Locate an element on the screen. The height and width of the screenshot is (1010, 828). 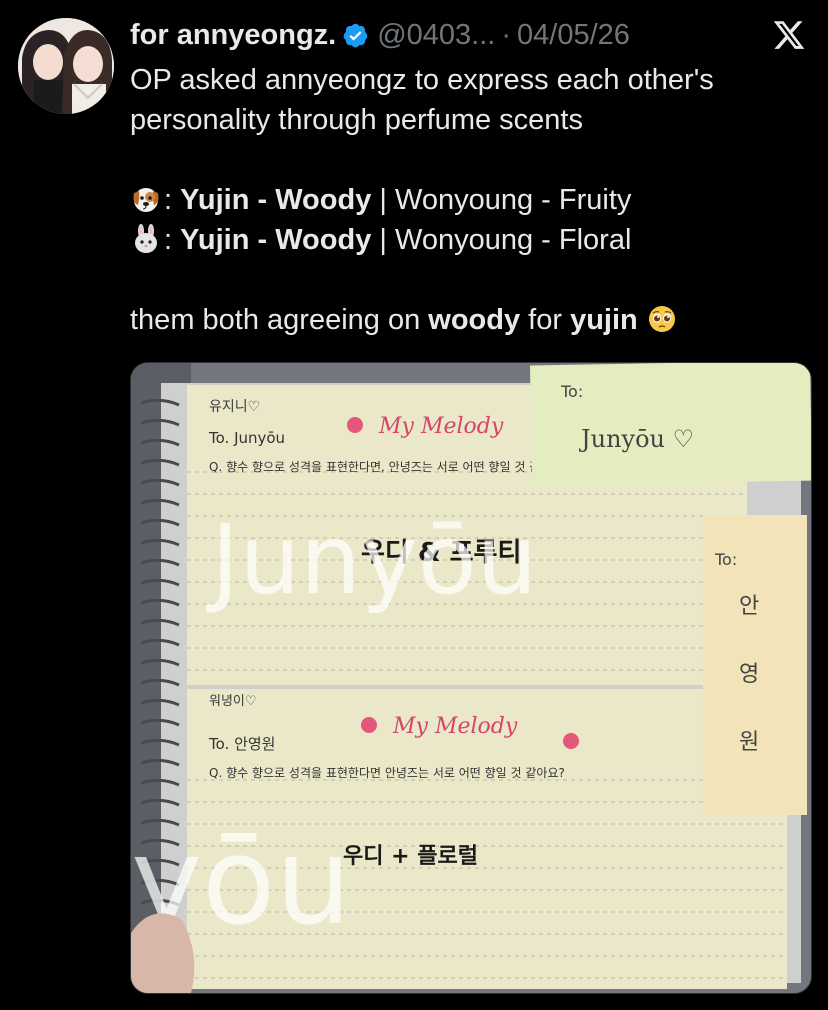
row1-dash-a: - is located at coordinates (262, 200).